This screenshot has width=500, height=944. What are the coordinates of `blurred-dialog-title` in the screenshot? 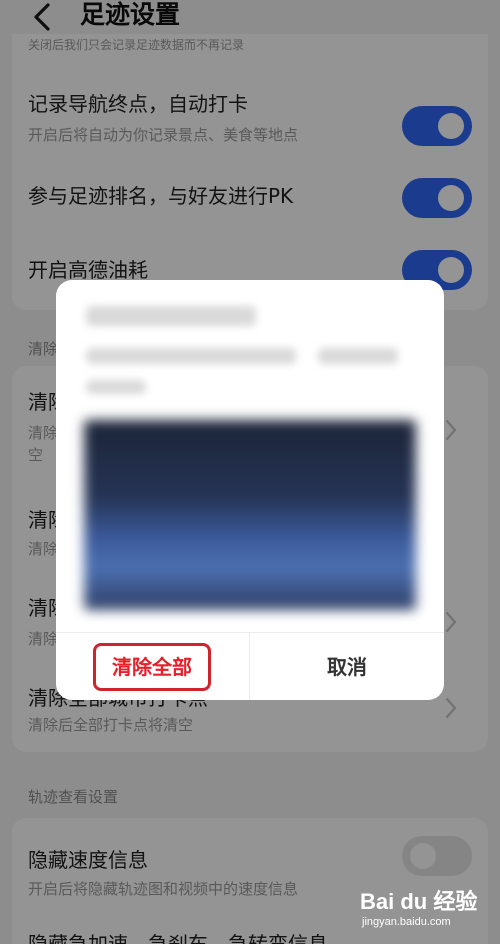 It's located at (171, 316).